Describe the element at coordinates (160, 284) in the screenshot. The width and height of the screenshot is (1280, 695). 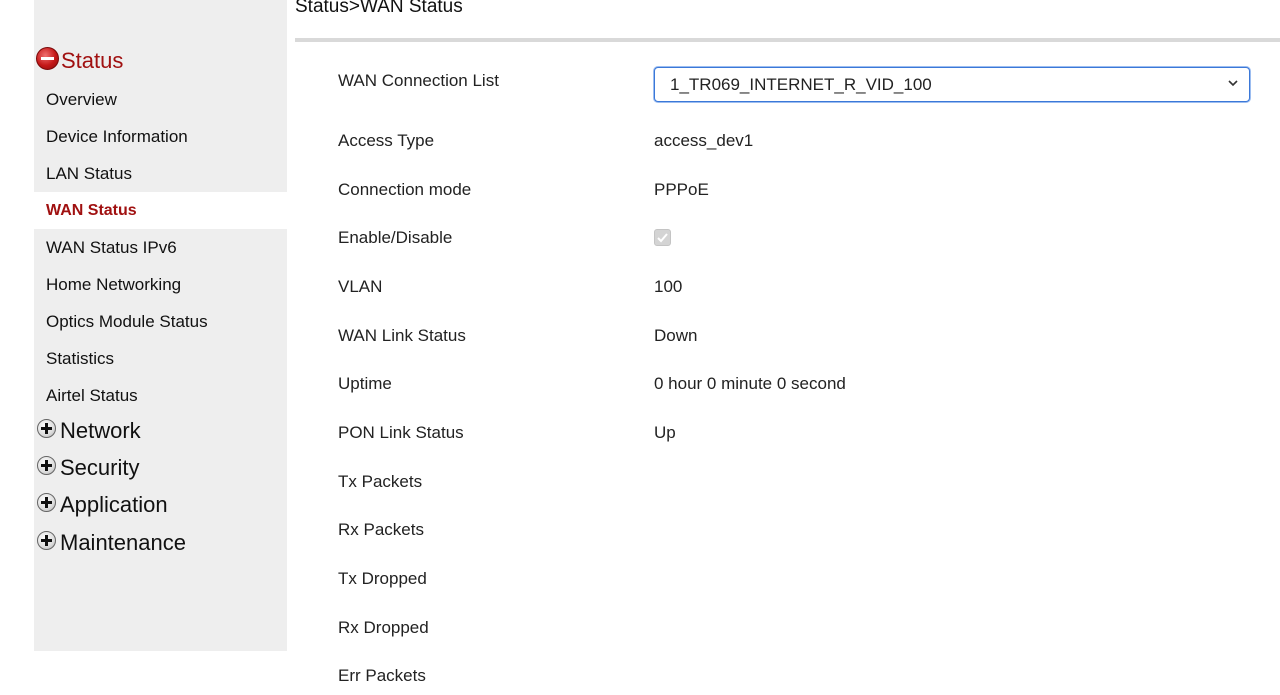
I see `sidebar-item-home-networking: Home Networking` at that location.